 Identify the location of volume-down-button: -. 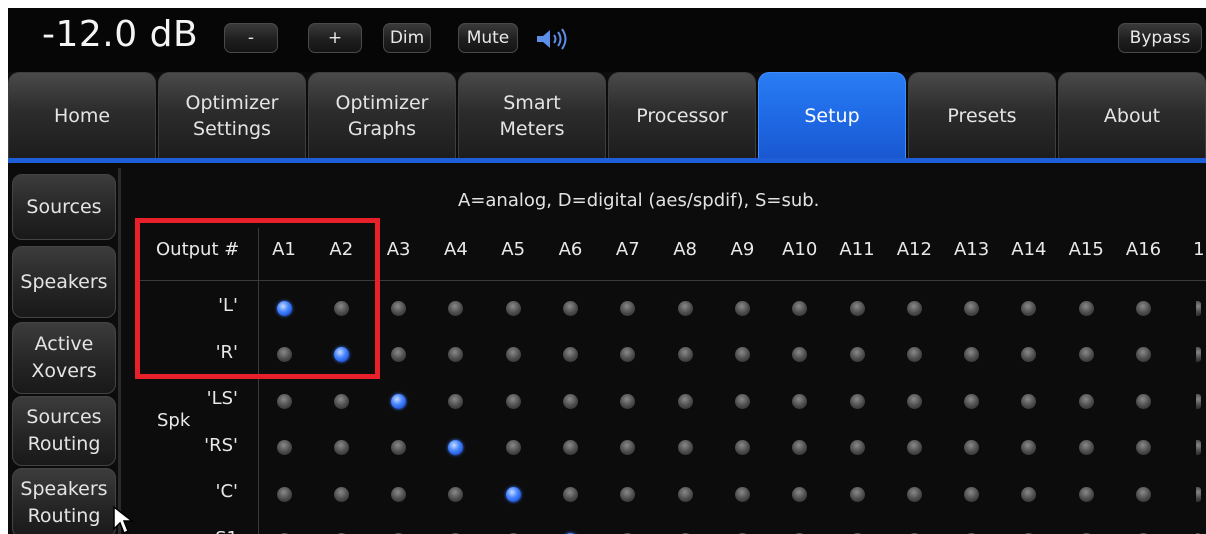
(251, 38).